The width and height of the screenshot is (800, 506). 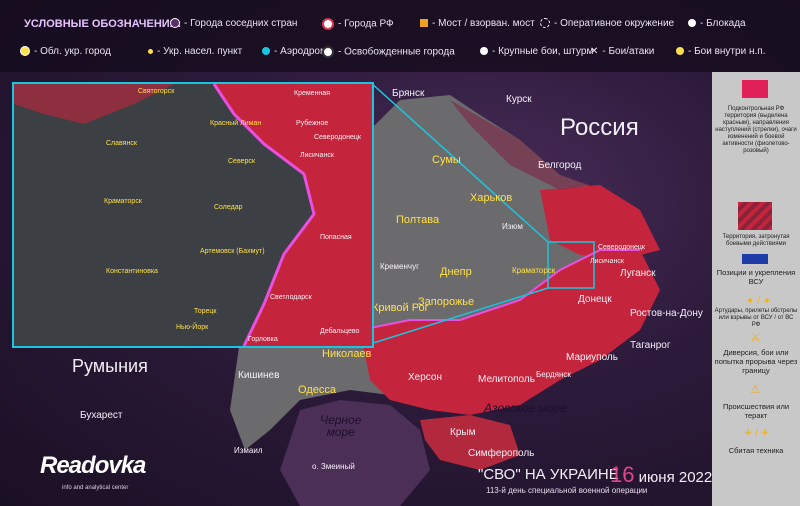 I want to click on city-severodonetsk: Северодонецк, so click(x=621, y=247).